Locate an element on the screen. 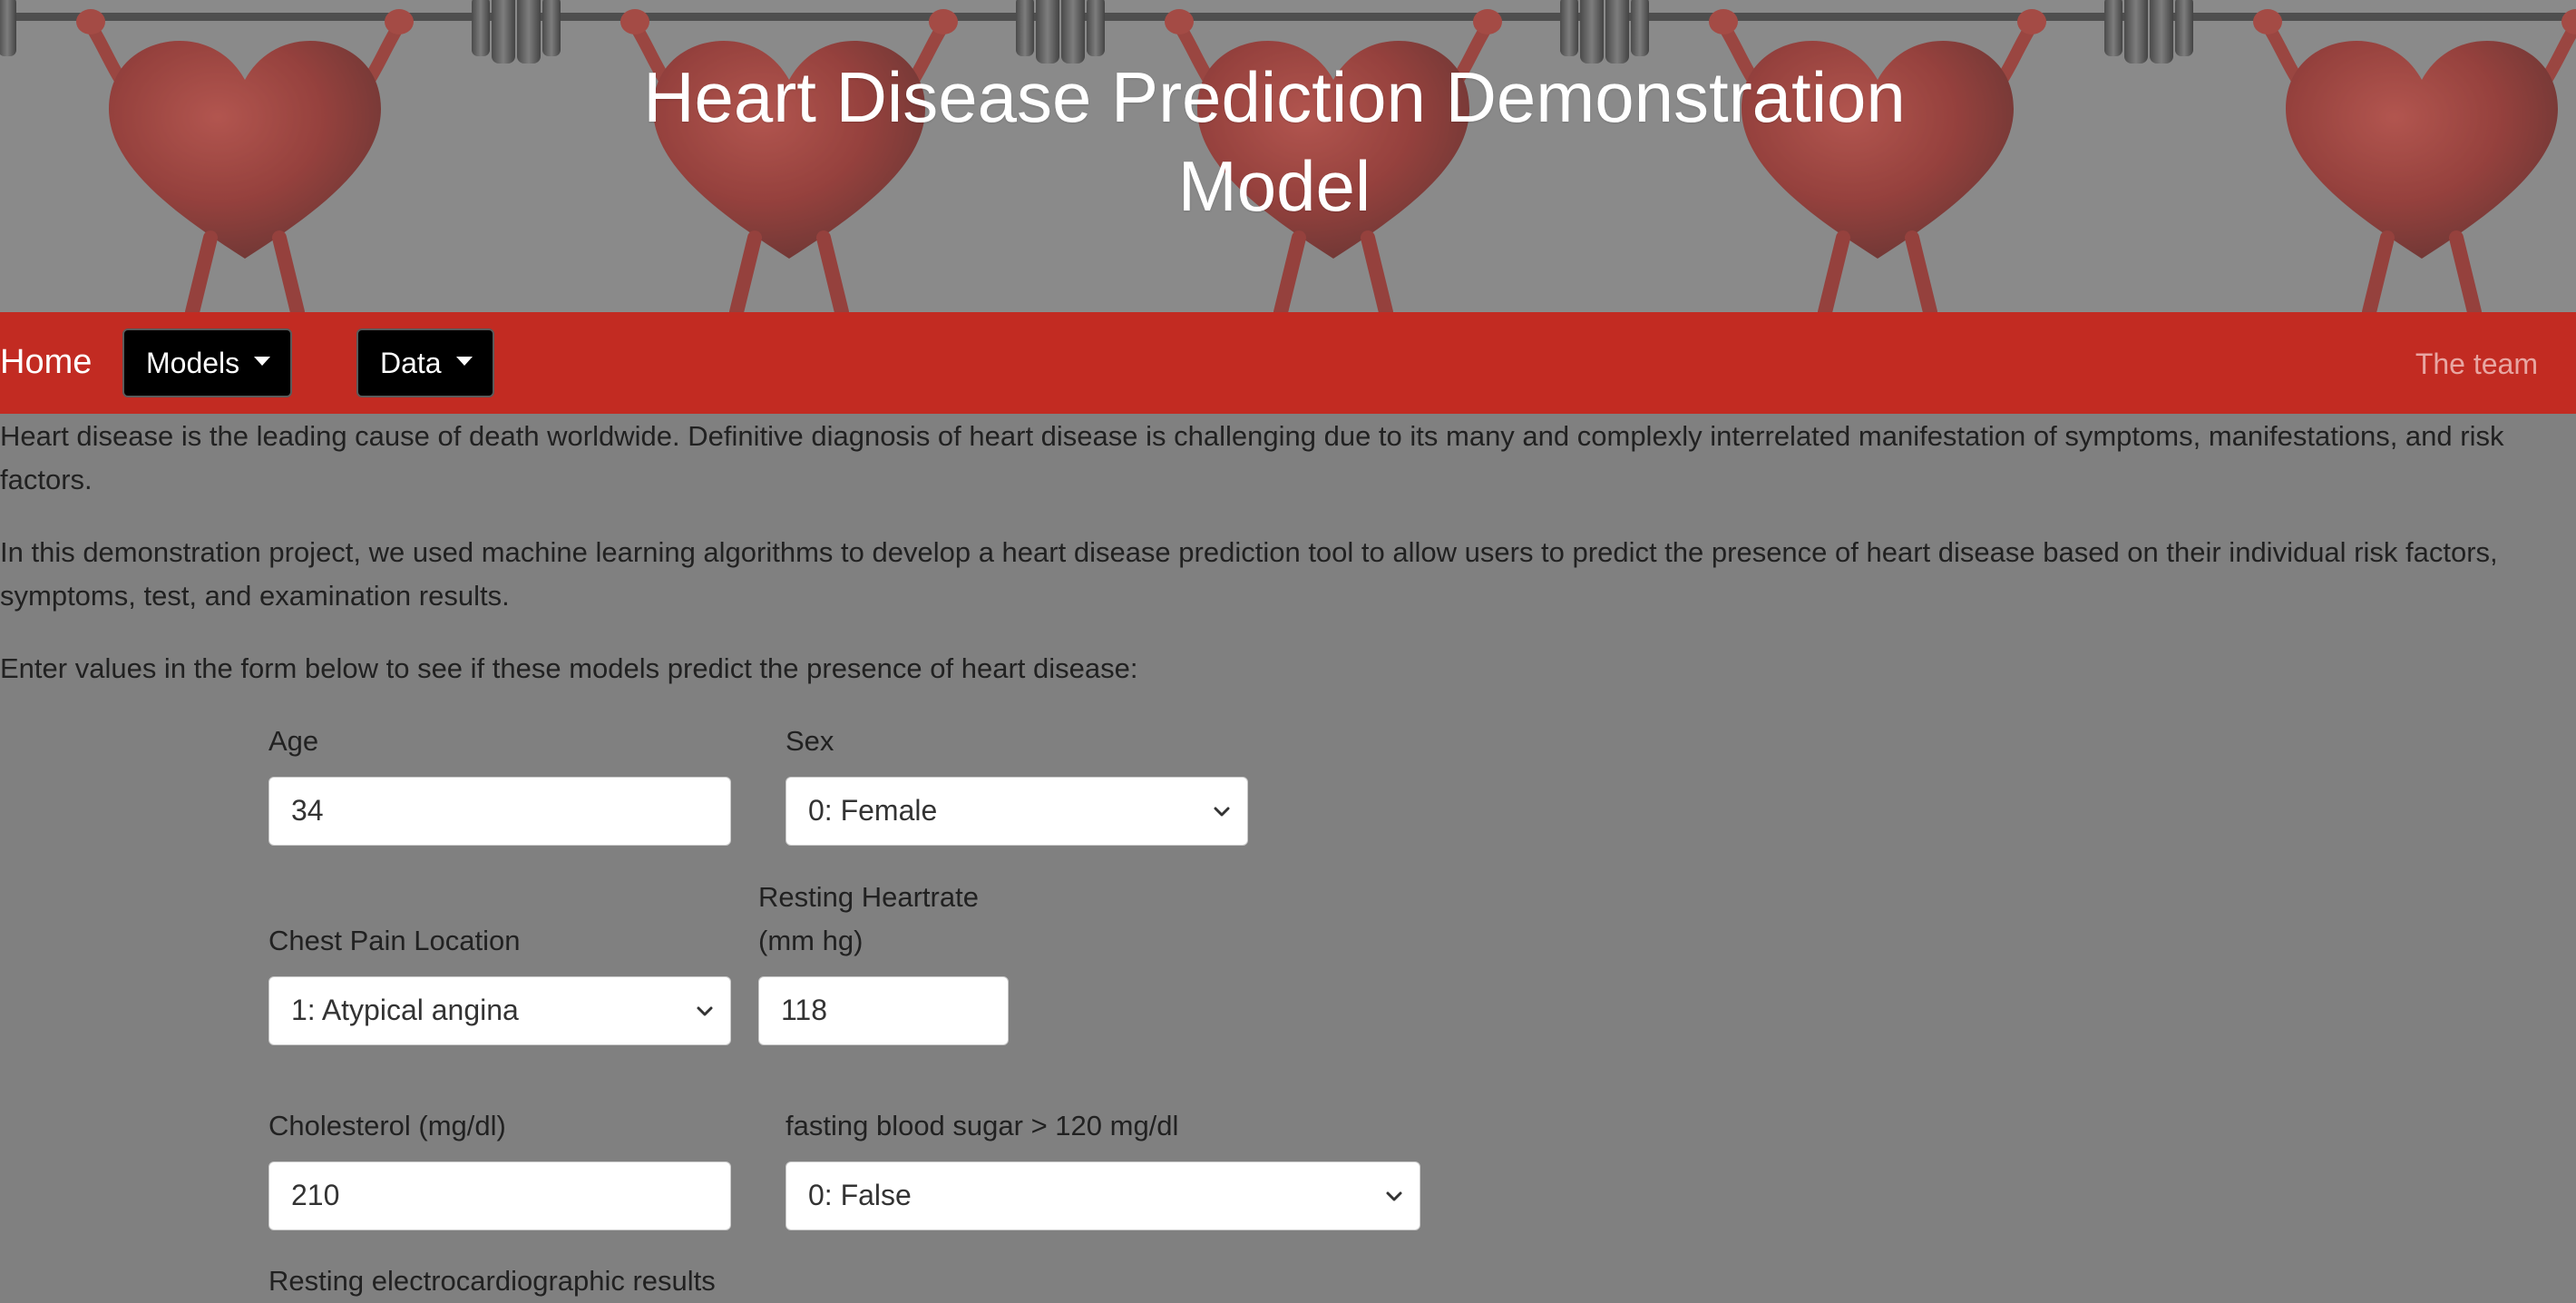 The height and width of the screenshot is (1303, 2576). models-dropdown-button: Models is located at coordinates (207, 362).